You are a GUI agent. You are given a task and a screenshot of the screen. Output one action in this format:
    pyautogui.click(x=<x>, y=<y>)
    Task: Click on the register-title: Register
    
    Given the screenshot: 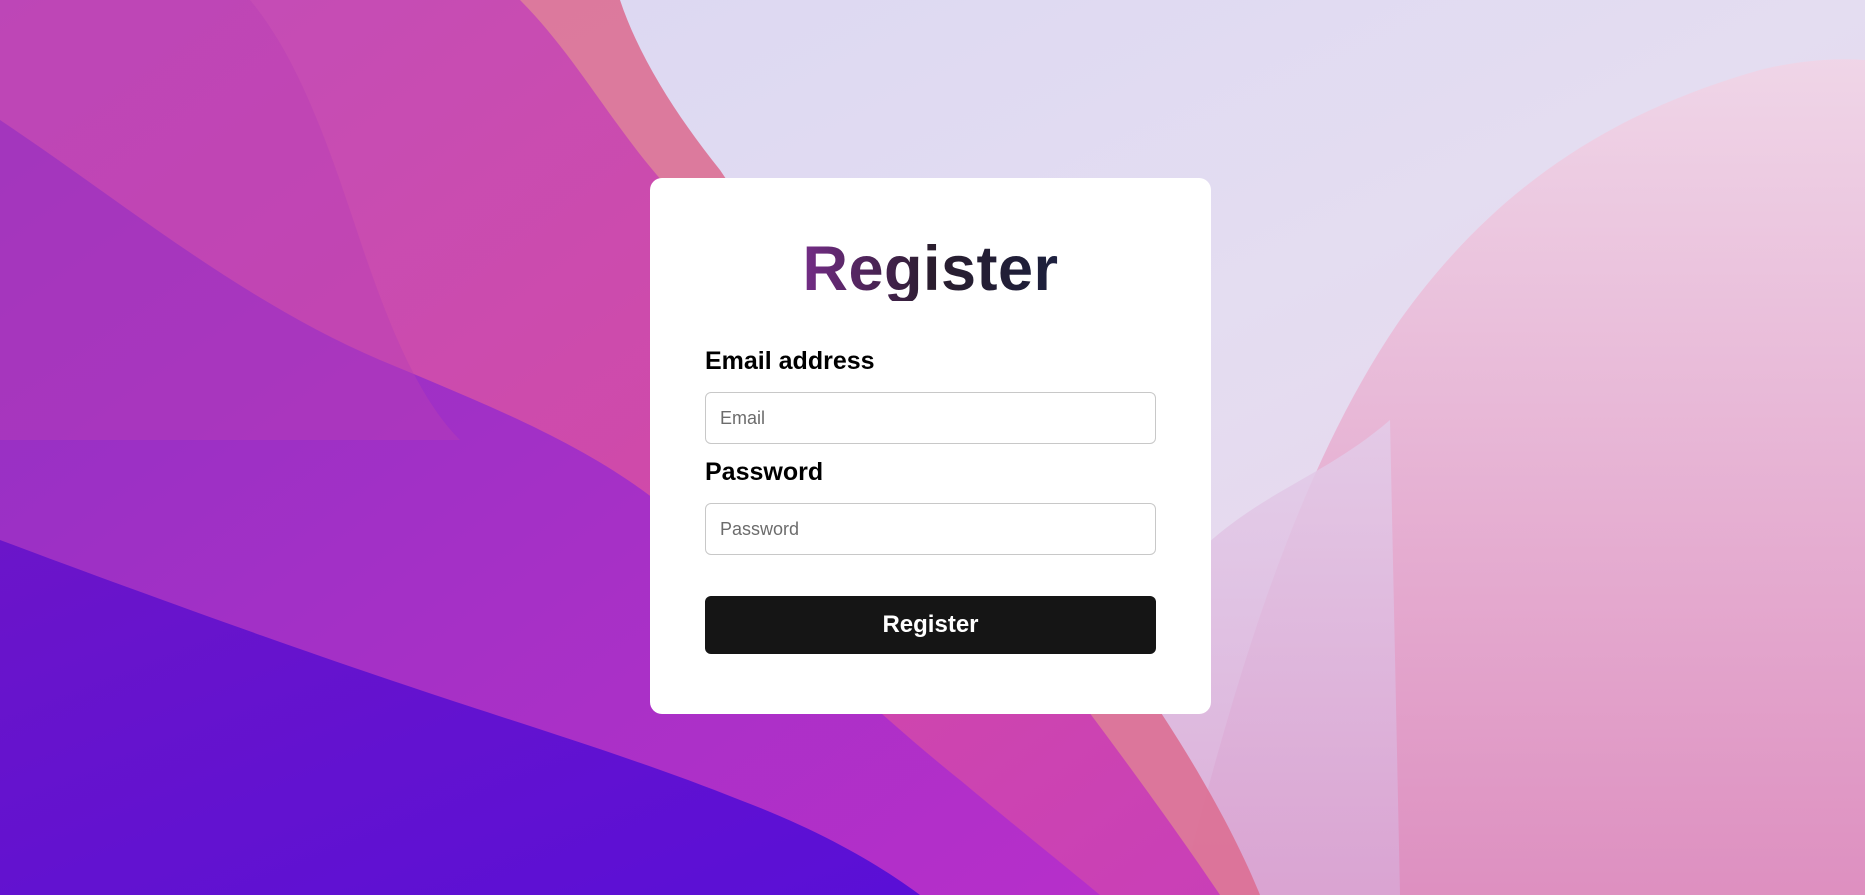 What is the action you would take?
    pyautogui.click(x=930, y=269)
    